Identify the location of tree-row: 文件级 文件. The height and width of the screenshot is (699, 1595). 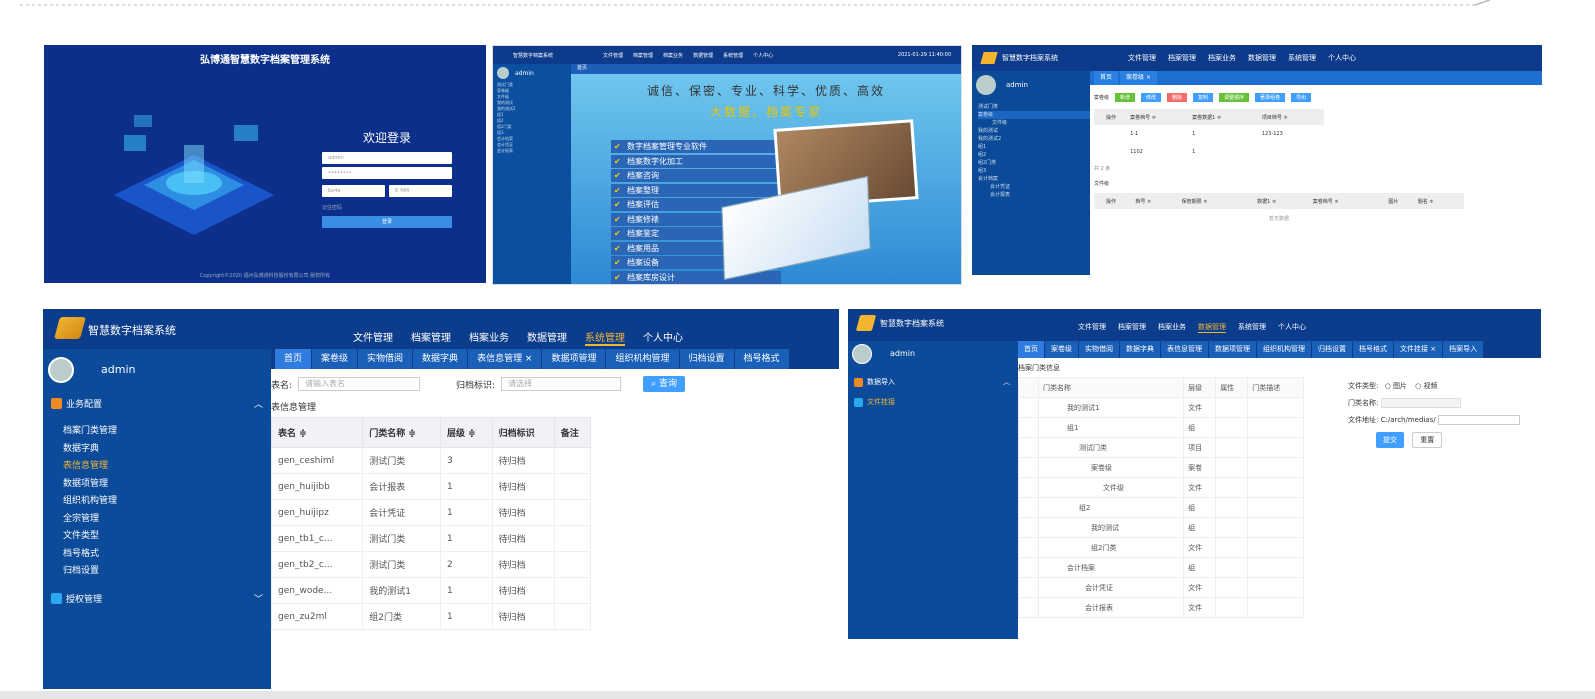
(1161, 487).